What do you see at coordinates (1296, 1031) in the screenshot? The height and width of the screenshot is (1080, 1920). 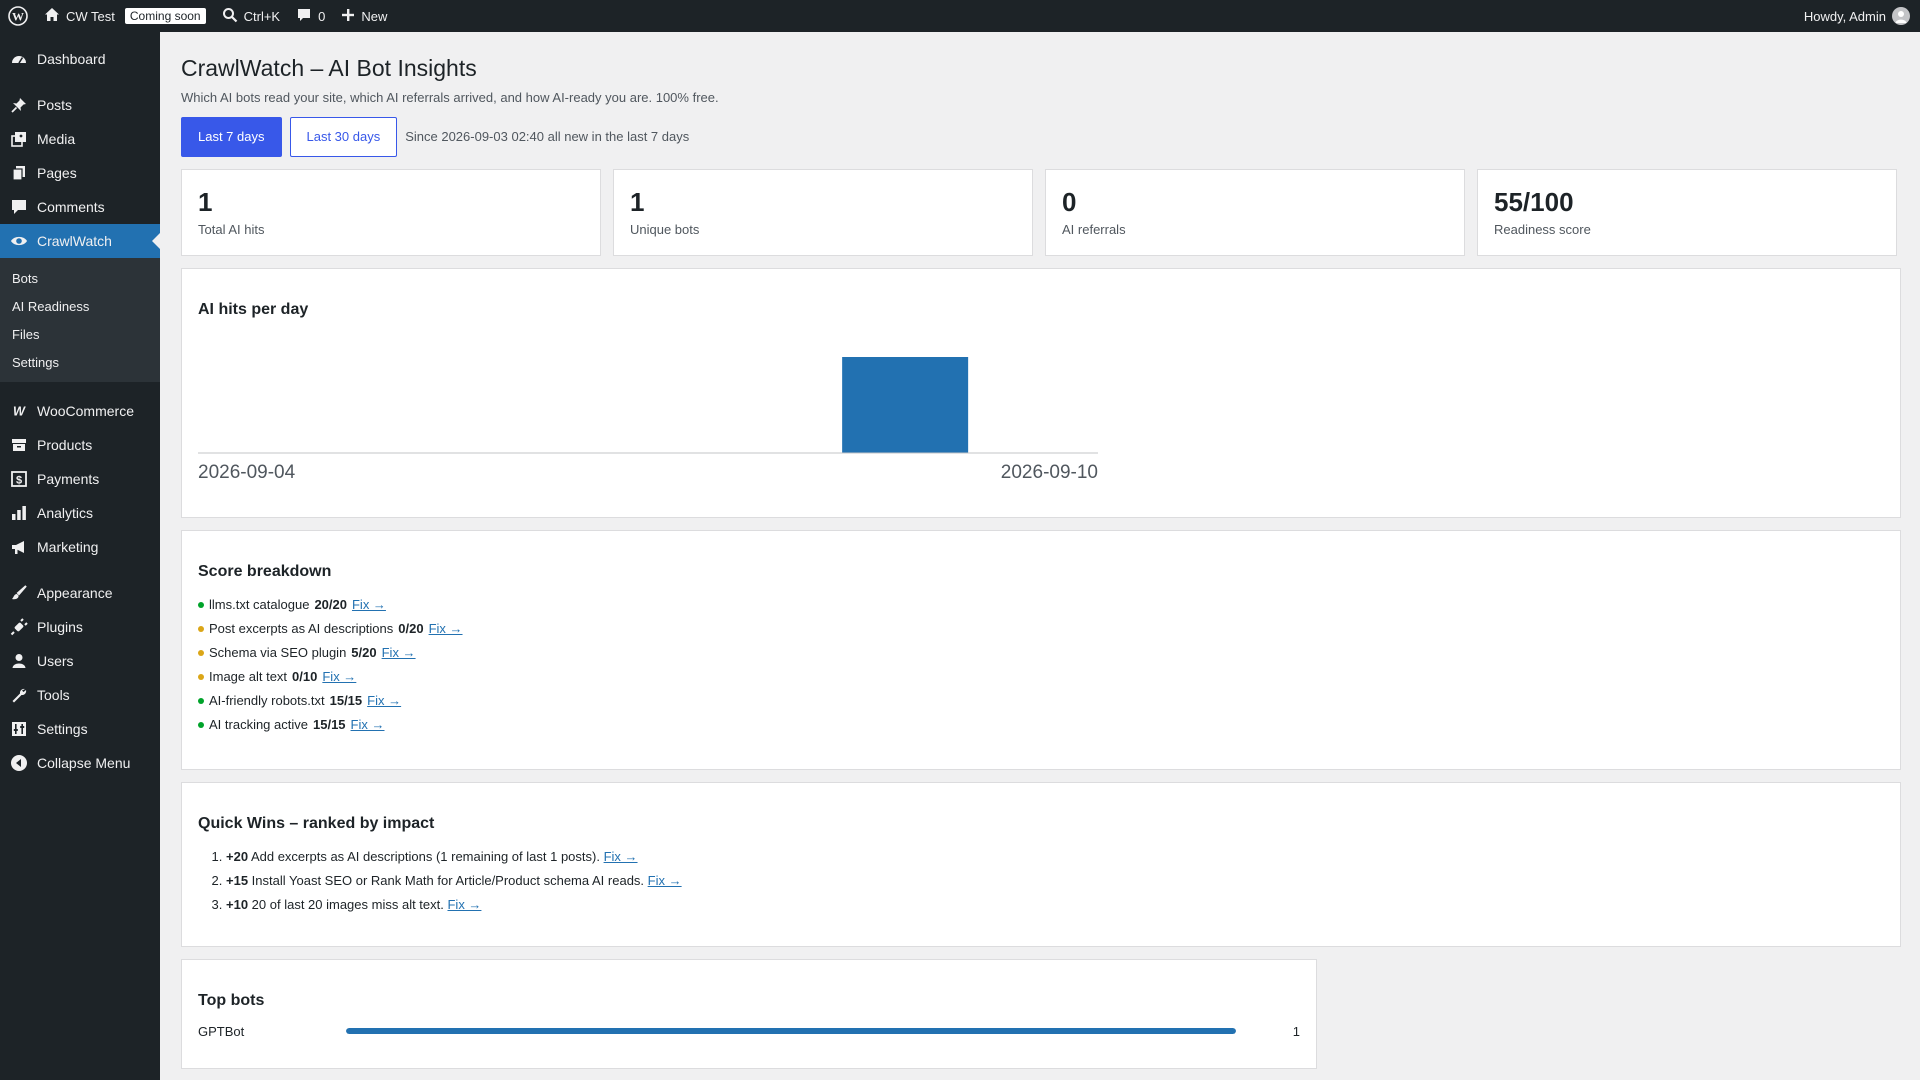 I see `bot-count: 1` at bounding box center [1296, 1031].